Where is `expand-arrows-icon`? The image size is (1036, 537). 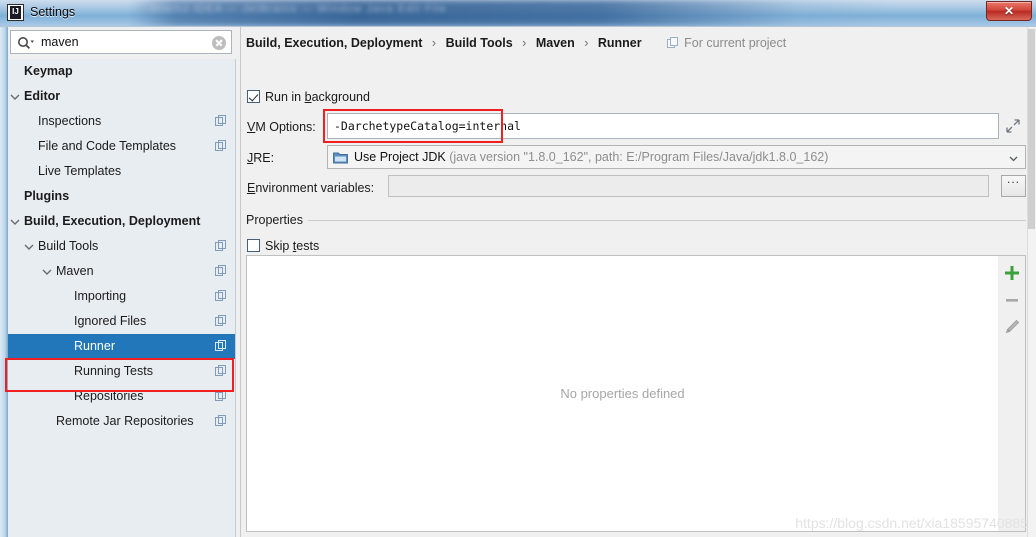 expand-arrows-icon is located at coordinates (1013, 126).